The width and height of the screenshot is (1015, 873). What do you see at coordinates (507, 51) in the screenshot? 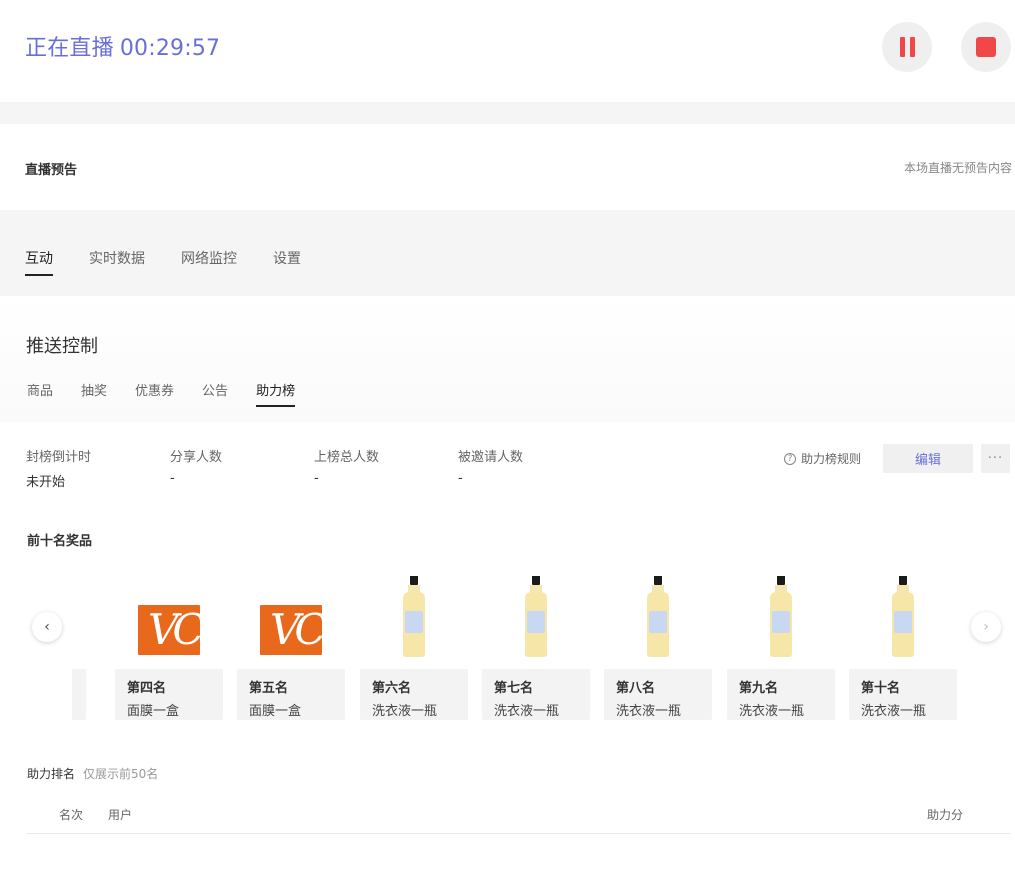
I see `live-header: 正在直播 00:29:57` at bounding box center [507, 51].